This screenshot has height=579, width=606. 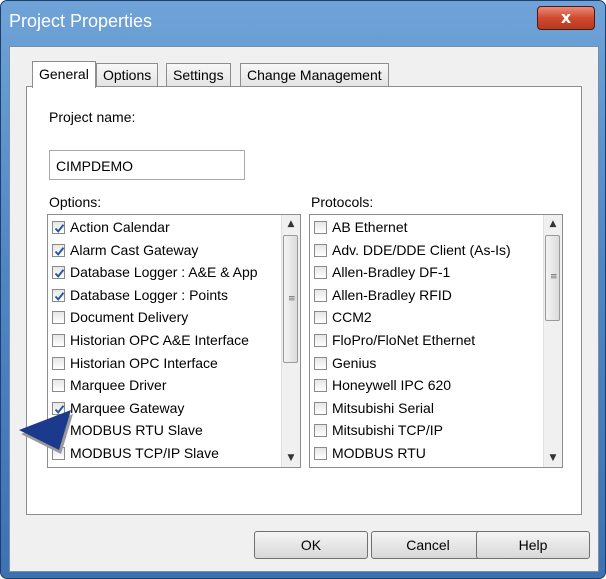 I want to click on list-item-label: Genius, so click(x=354, y=362).